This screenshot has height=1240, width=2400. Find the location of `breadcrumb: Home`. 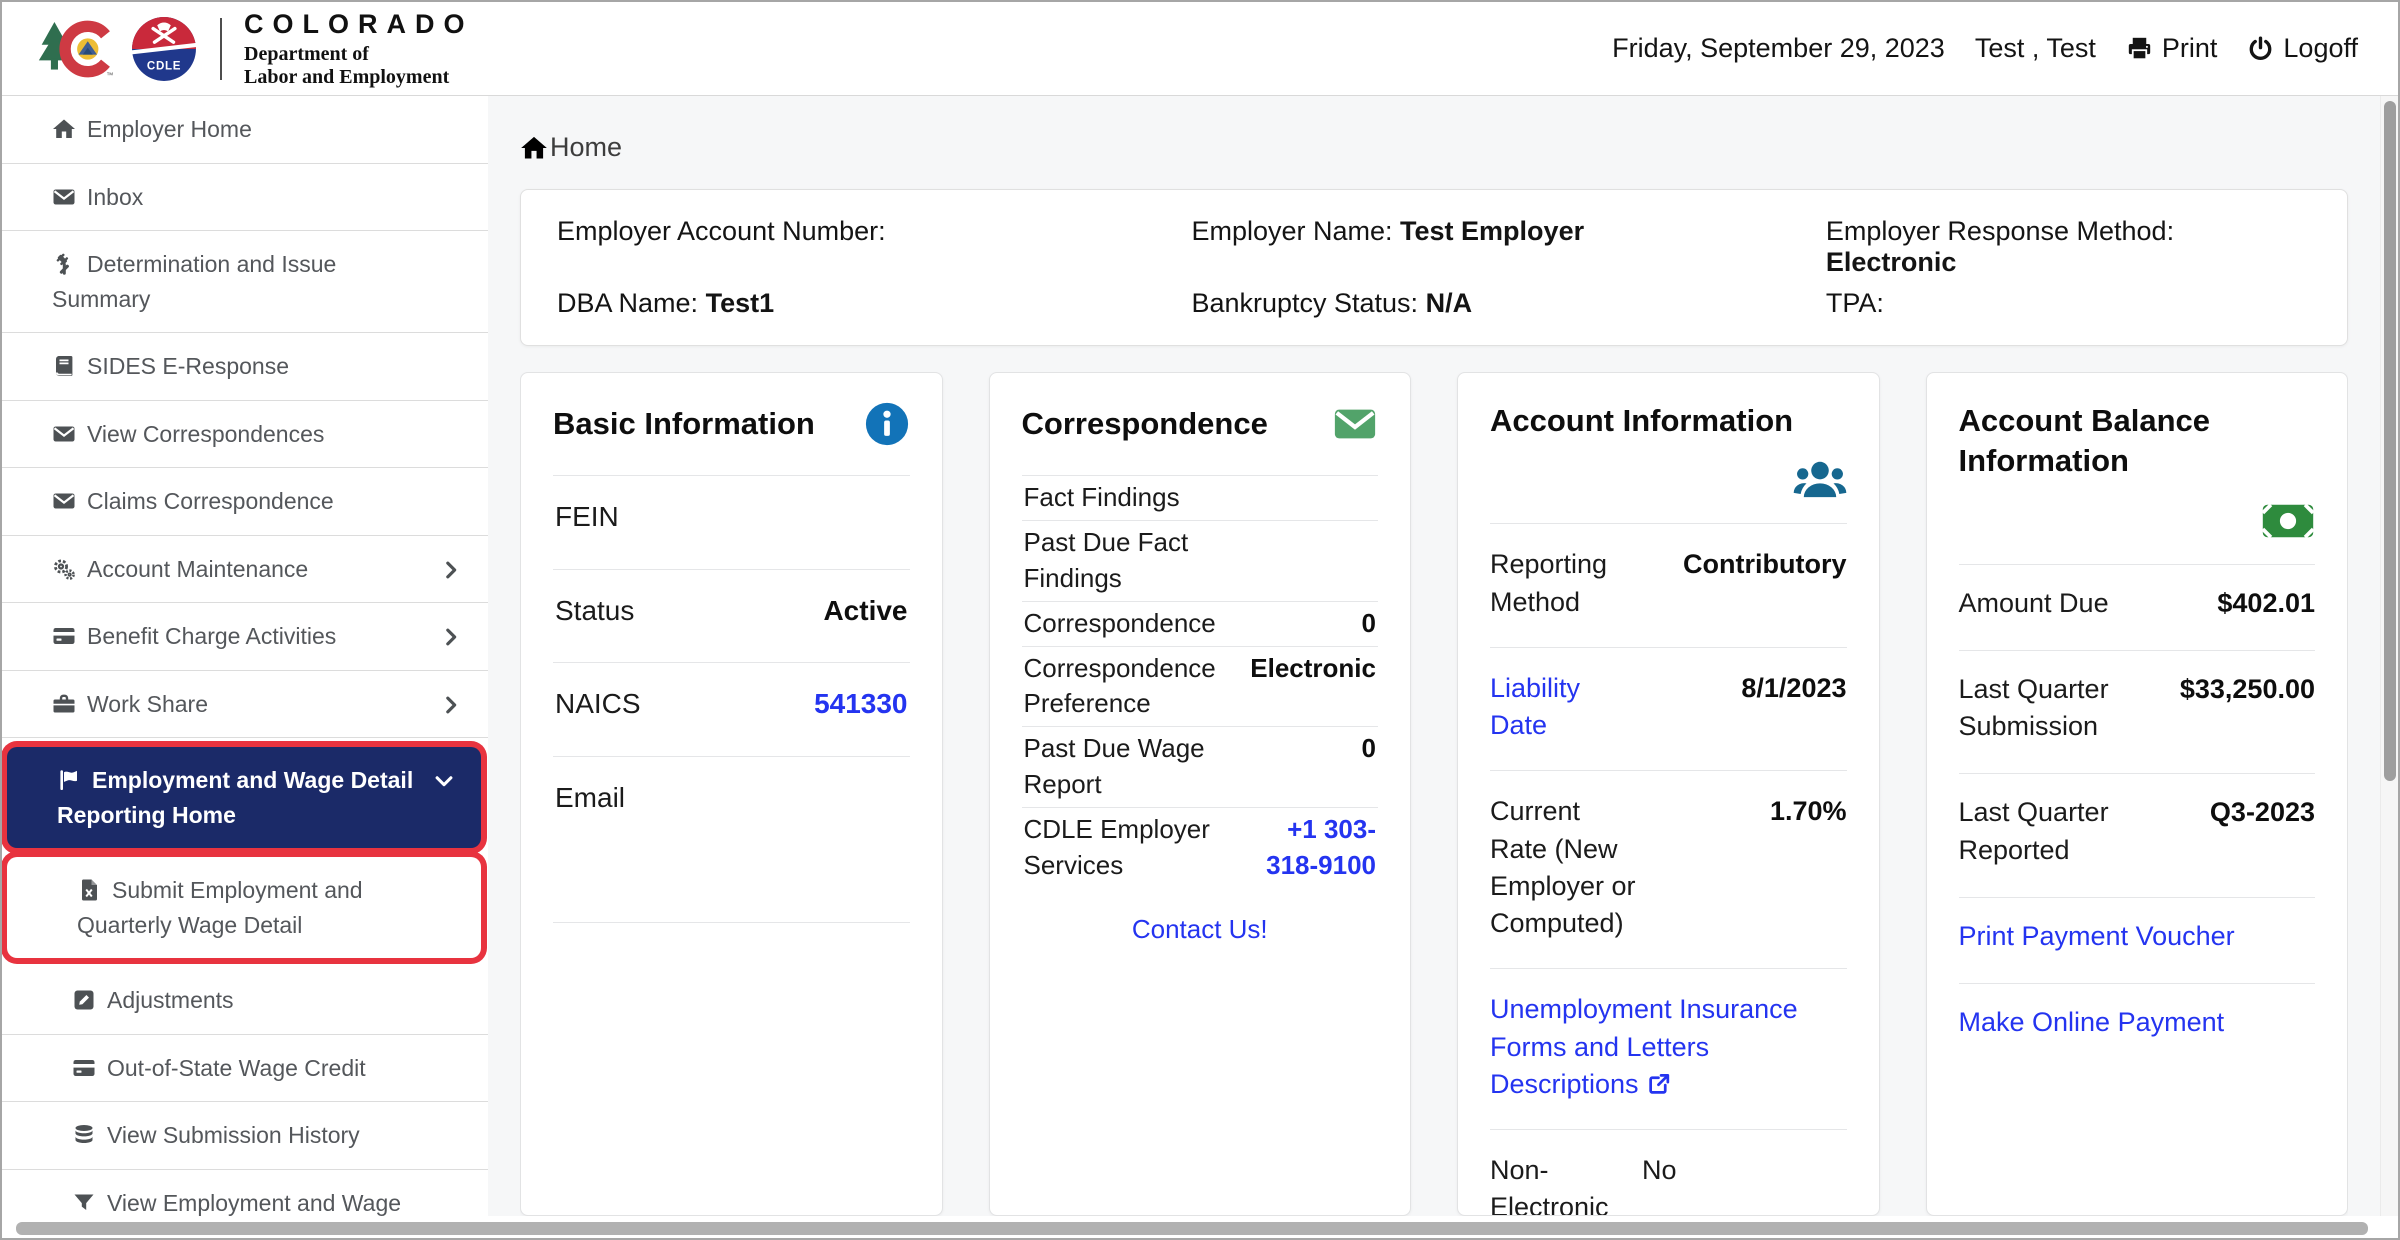

breadcrumb: Home is located at coordinates (1439, 147).